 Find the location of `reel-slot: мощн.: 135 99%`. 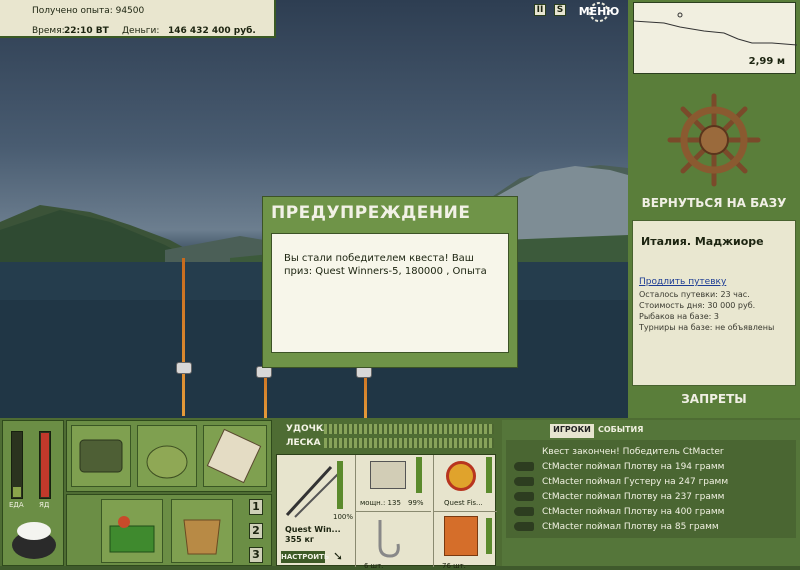

reel-slot: мощн.: 135 99% is located at coordinates (393, 483).